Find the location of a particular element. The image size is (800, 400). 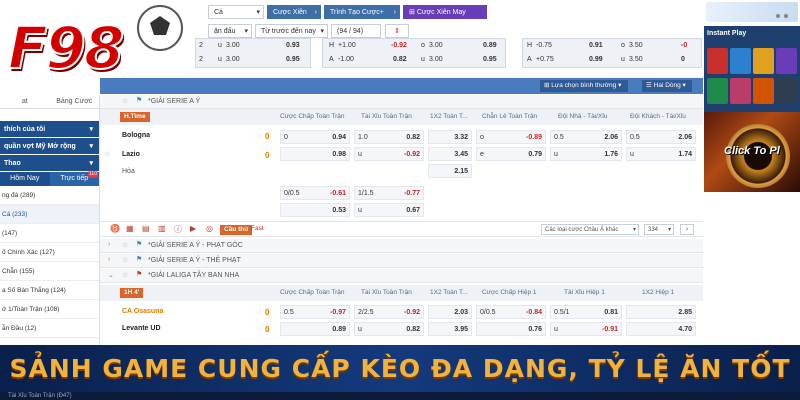

league-count-dropdown: (94 / 94) Giải is located at coordinates (356, 36).